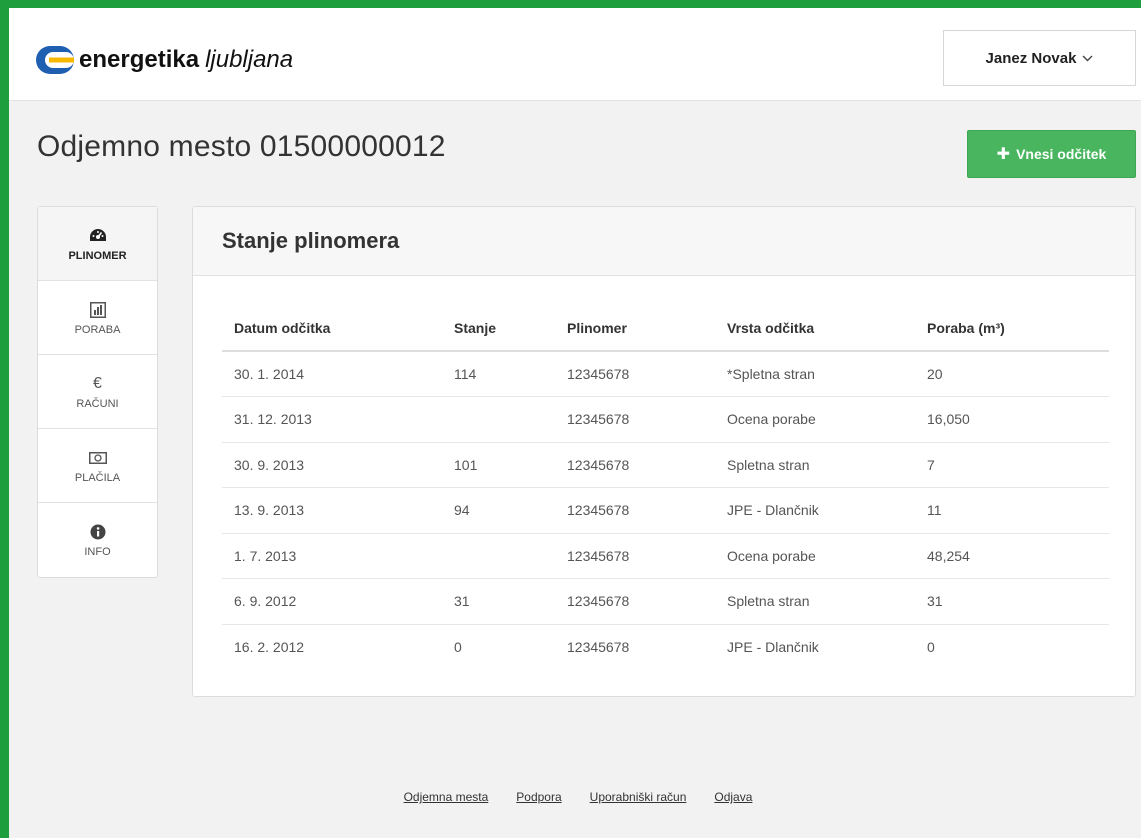  I want to click on add-reading-button: ✚ Vnesi odčitek, so click(1051, 154).